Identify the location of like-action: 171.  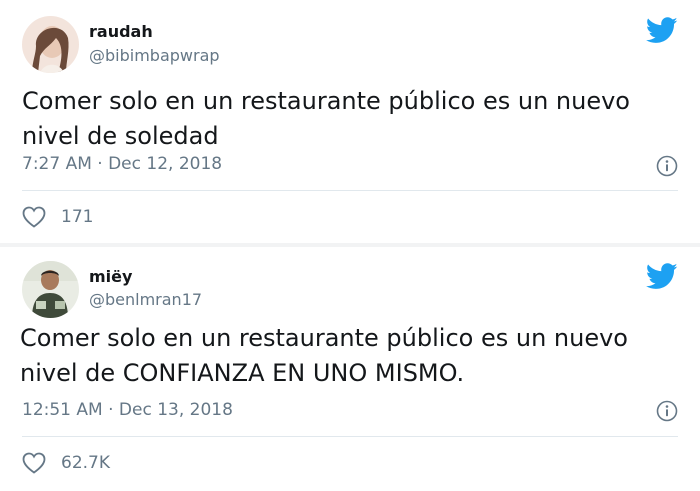
(57, 217).